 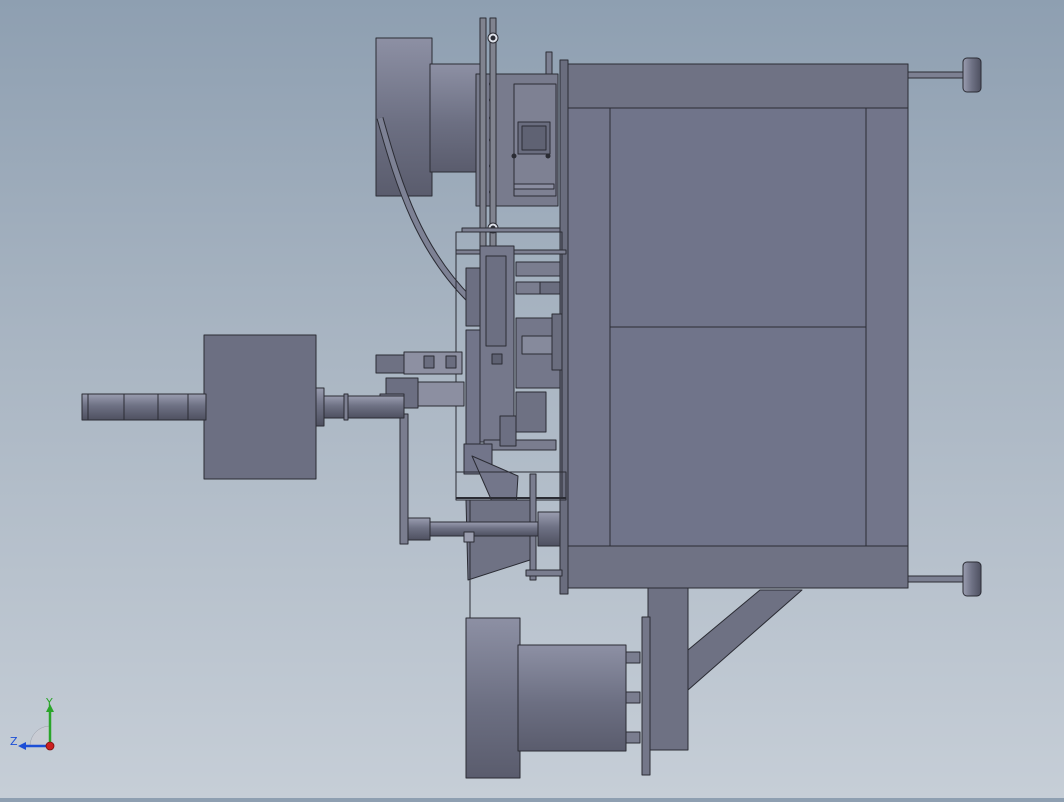 What do you see at coordinates (14, 741) in the screenshot?
I see `z-axis-label: Z` at bounding box center [14, 741].